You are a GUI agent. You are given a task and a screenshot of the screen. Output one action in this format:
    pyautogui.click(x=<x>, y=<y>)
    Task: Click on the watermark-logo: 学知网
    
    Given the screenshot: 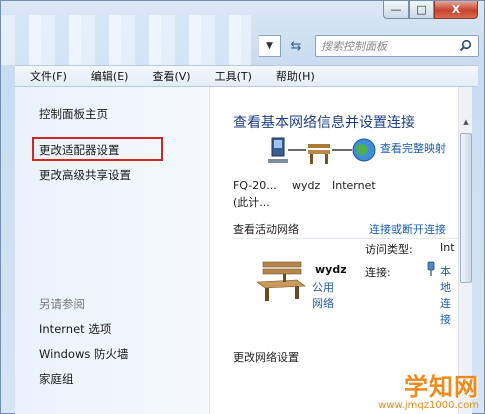 What is the action you would take?
    pyautogui.click(x=441, y=387)
    